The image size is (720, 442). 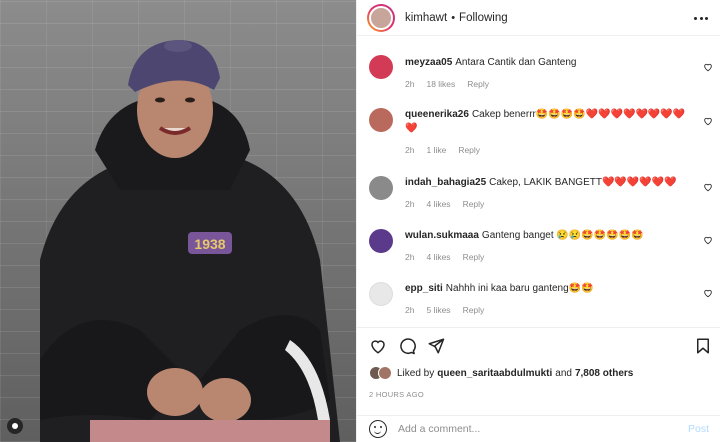 What do you see at coordinates (407, 346) in the screenshot?
I see `comment-icon` at bounding box center [407, 346].